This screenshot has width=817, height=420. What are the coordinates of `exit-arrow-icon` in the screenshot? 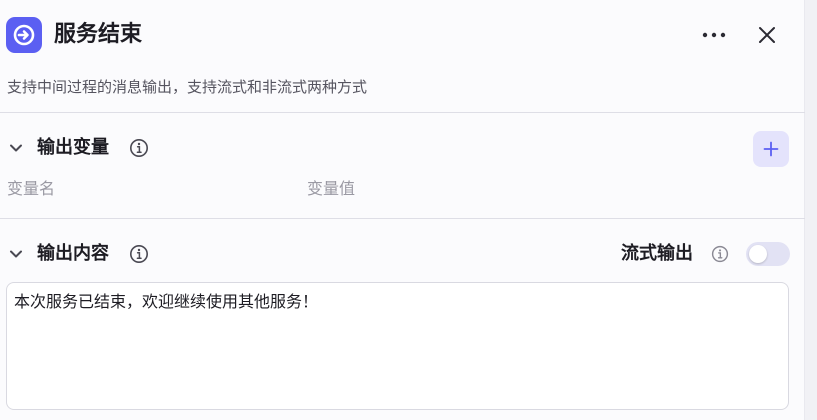 It's located at (24, 35).